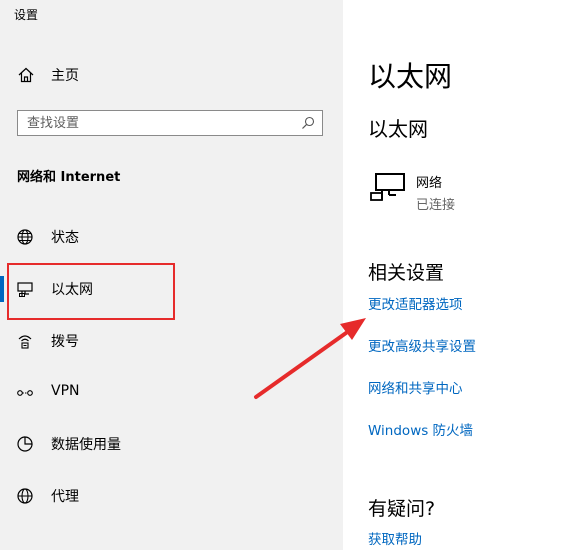 The height and width of the screenshot is (550, 578). Describe the element at coordinates (406, 273) in the screenshot. I see `related-settings-title: 相关设置` at that location.